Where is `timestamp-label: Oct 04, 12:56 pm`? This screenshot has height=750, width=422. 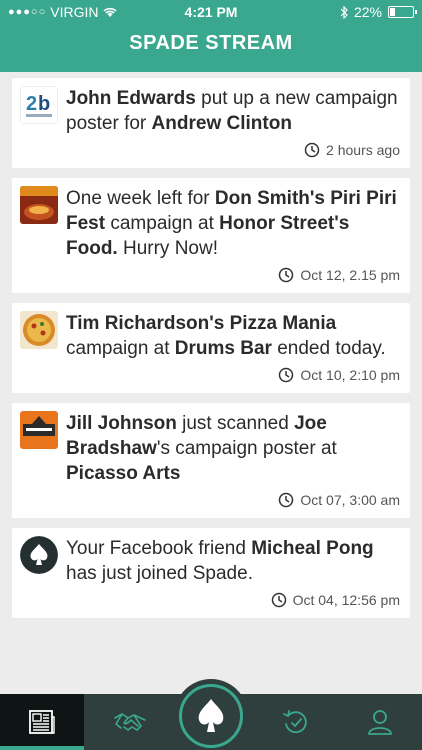
timestamp-label: Oct 04, 12:56 pm is located at coordinates (346, 600).